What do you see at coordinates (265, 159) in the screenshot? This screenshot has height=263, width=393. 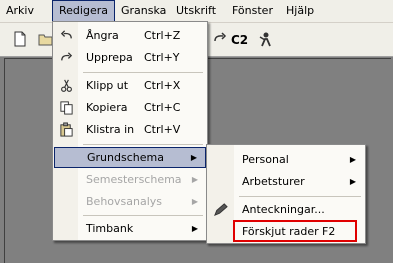 I see `menu-item-label: Personal` at bounding box center [265, 159].